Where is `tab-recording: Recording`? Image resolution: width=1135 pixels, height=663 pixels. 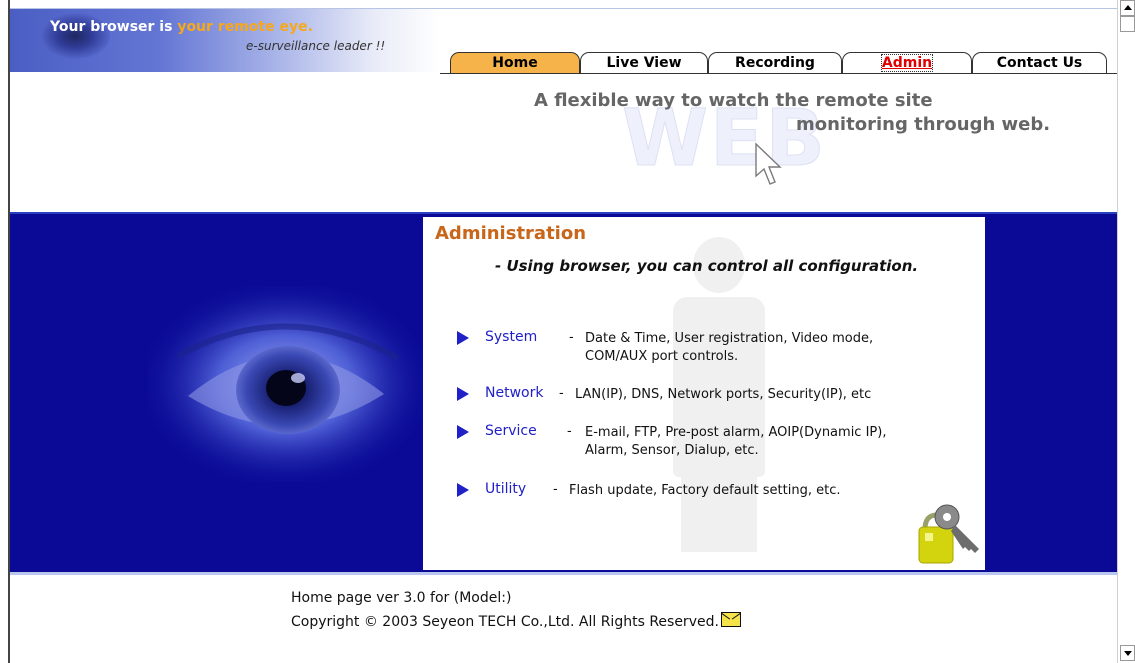
tab-recording: Recording is located at coordinates (775, 63).